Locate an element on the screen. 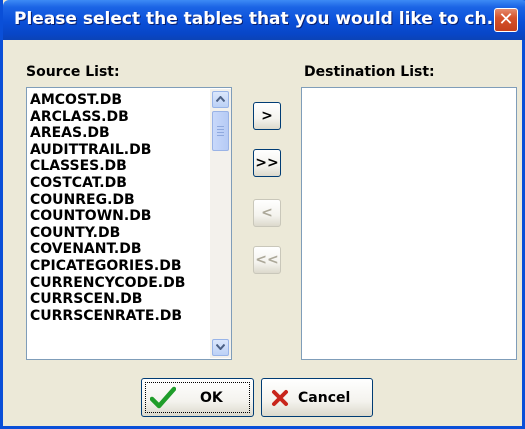  ok-button: OK is located at coordinates (197, 397).